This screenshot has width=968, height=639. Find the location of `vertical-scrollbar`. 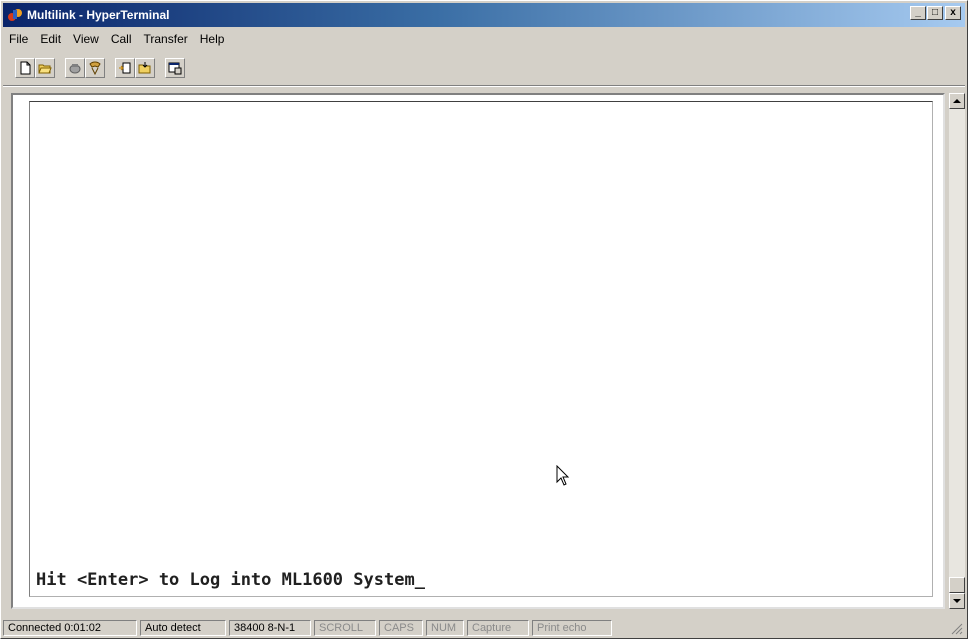

vertical-scrollbar is located at coordinates (957, 351).